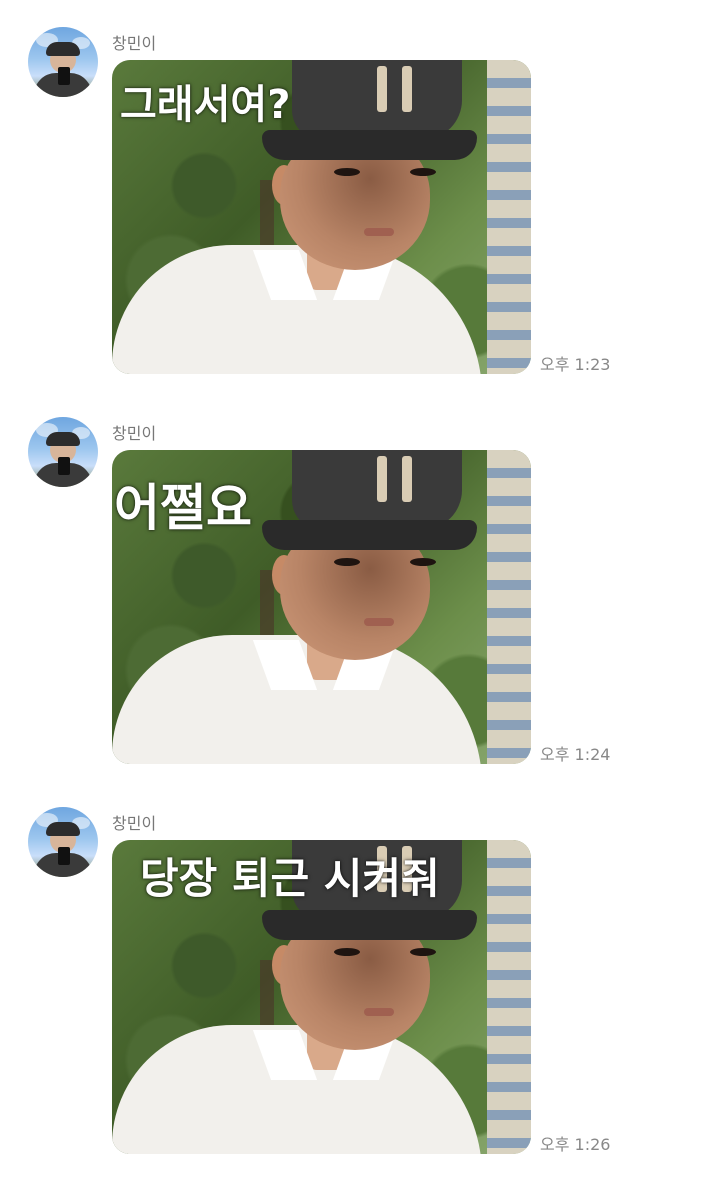 Image resolution: width=719 pixels, height=1200 pixels. Describe the element at coordinates (575, 364) in the screenshot. I see `message-time: 오후 1:23` at that location.